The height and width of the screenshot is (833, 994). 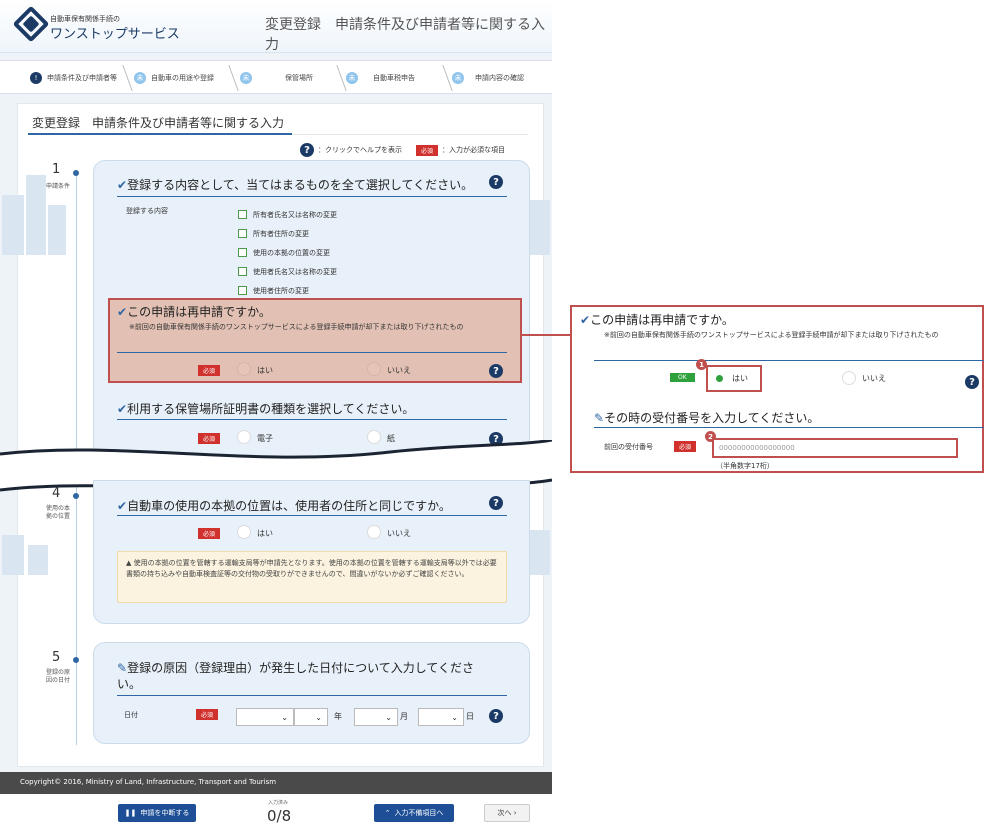 I want to click on required-legend-text: ：入力が必須な項目, so click(x=474, y=150).